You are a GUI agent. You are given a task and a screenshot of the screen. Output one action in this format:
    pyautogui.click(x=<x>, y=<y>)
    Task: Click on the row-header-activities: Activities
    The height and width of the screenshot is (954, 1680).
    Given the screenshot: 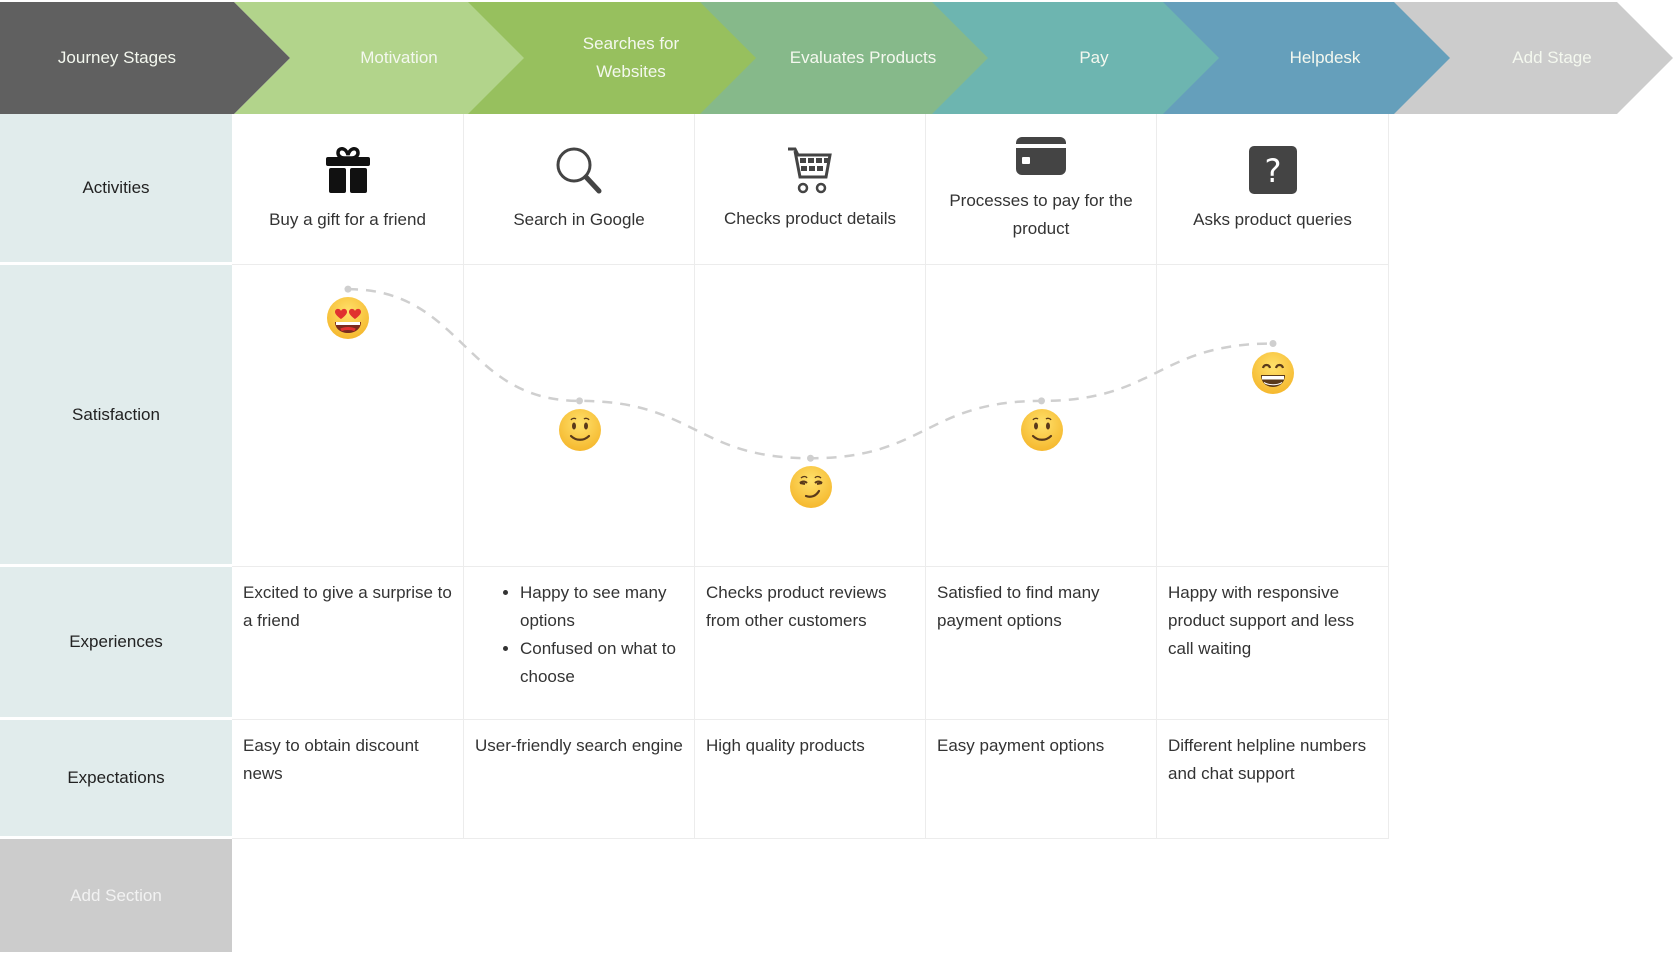 What is the action you would take?
    pyautogui.click(x=116, y=189)
    